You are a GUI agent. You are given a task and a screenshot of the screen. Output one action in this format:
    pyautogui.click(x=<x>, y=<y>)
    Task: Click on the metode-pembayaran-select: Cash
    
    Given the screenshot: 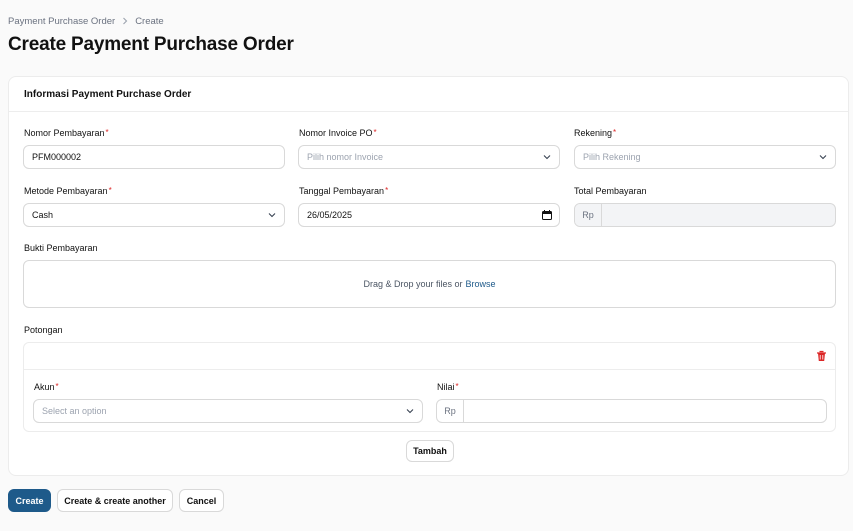 What is the action you would take?
    pyautogui.click(x=154, y=215)
    